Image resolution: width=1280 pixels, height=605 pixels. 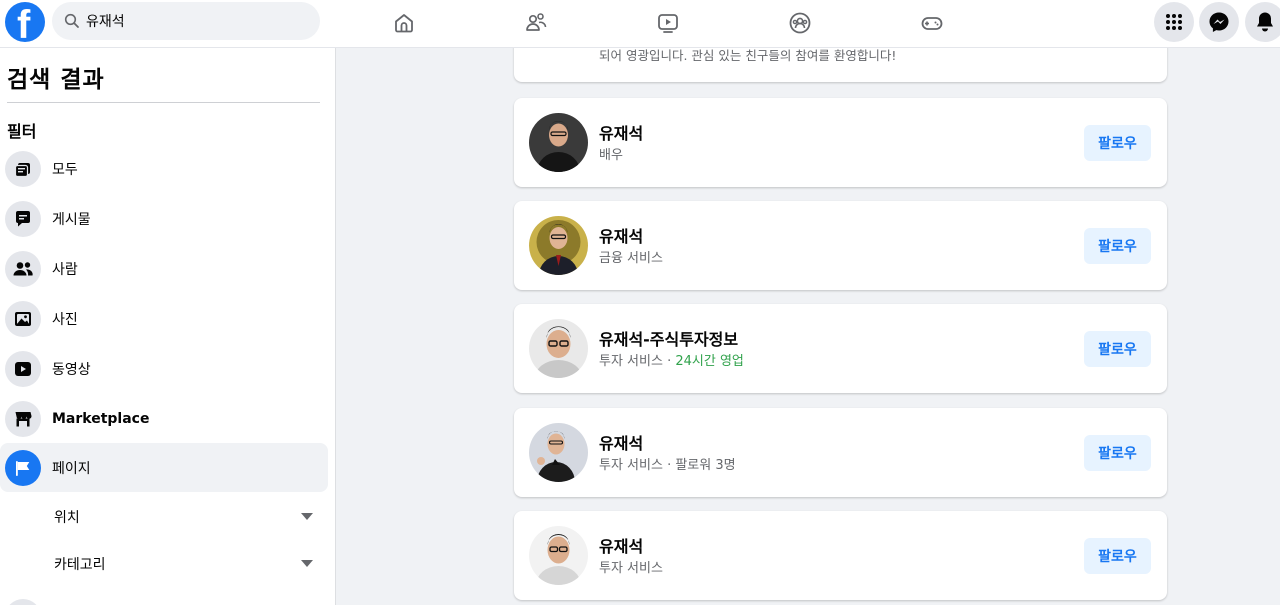 I want to click on result-category: 금융 서비스, so click(x=631, y=256).